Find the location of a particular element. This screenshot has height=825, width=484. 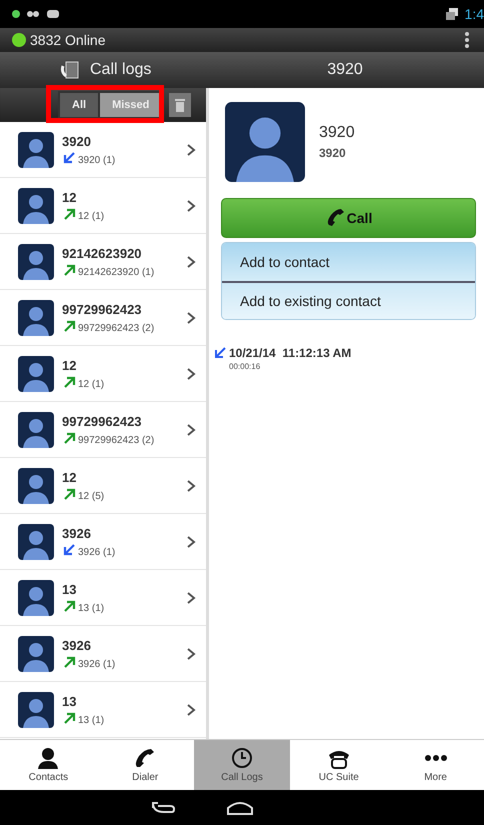

call-log-item: 3920 3920 (1) is located at coordinates (103, 150).